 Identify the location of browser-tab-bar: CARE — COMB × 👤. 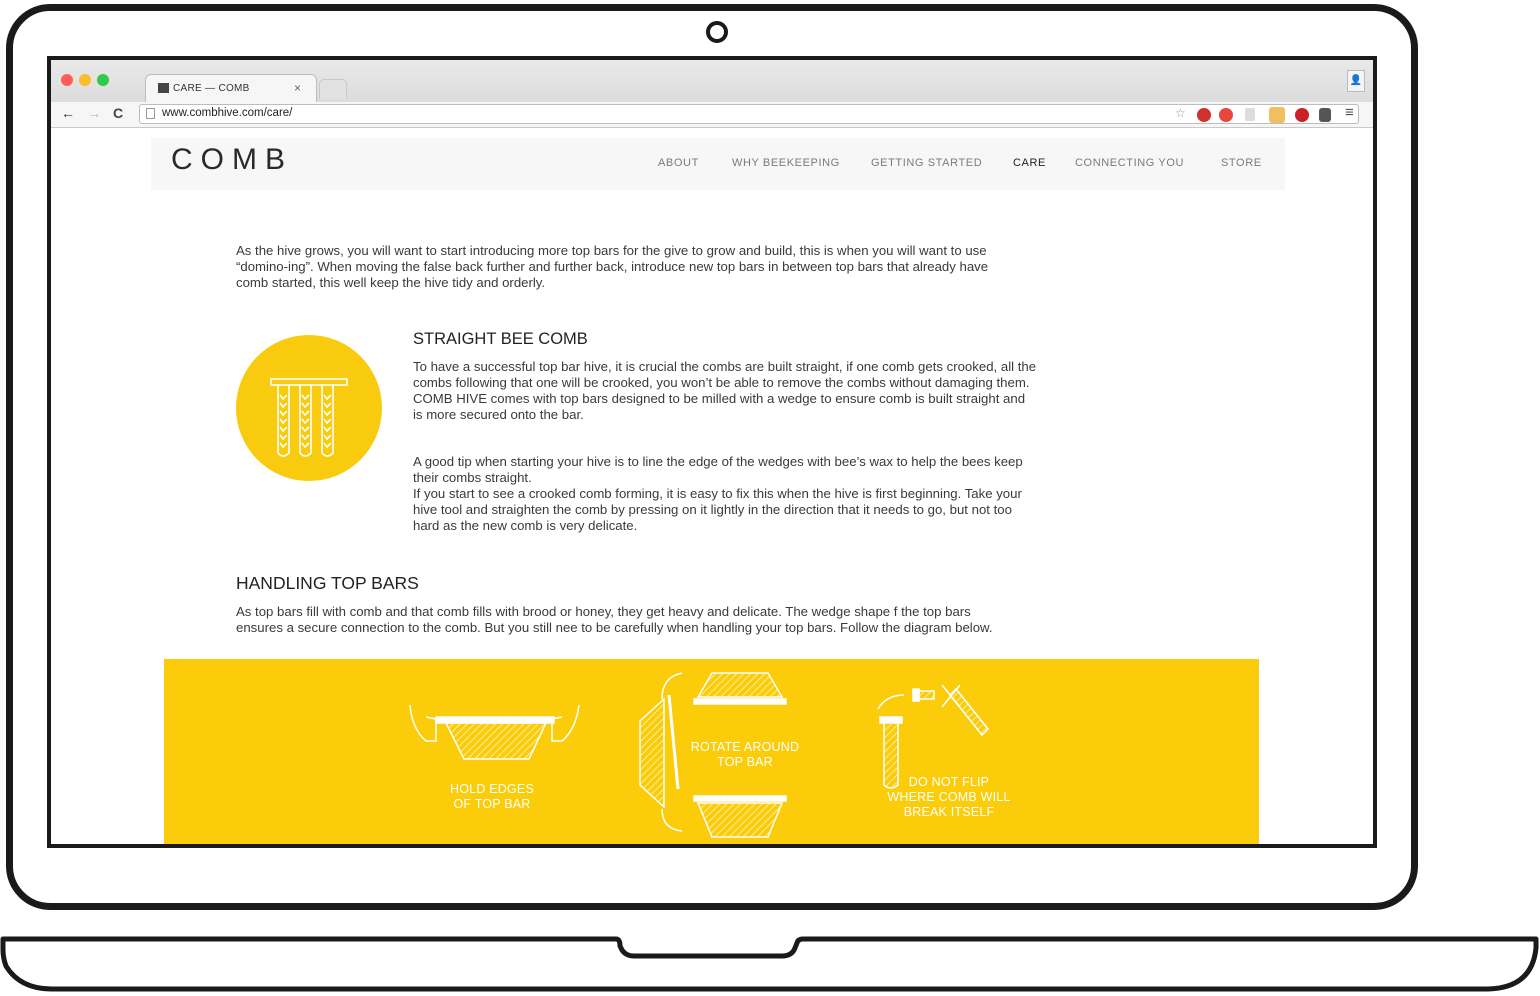
(712, 81).